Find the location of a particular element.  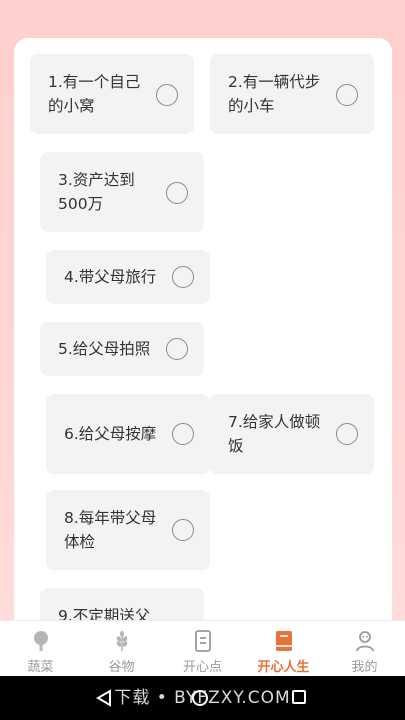

wish-item-4: 4.带父母旅行 is located at coordinates (128, 277).